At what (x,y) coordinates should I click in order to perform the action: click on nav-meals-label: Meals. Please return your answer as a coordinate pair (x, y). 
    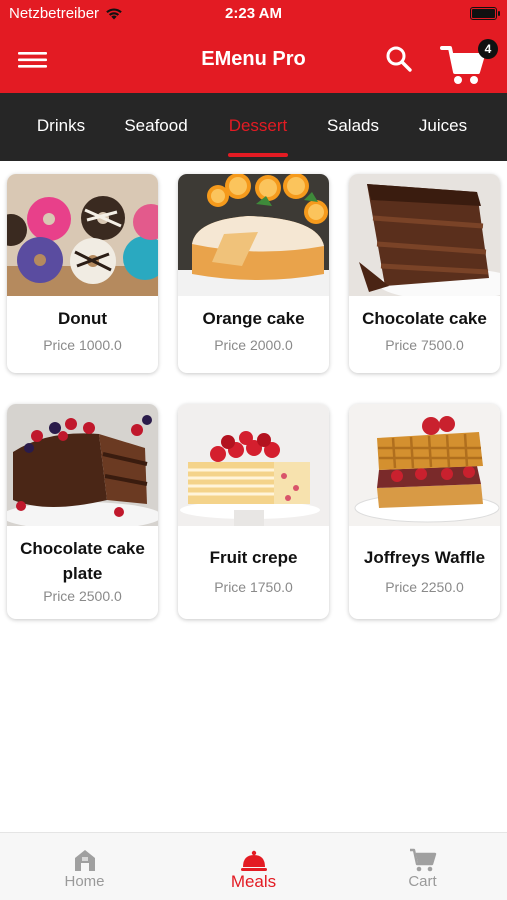
    Looking at the image, I should click on (253, 881).